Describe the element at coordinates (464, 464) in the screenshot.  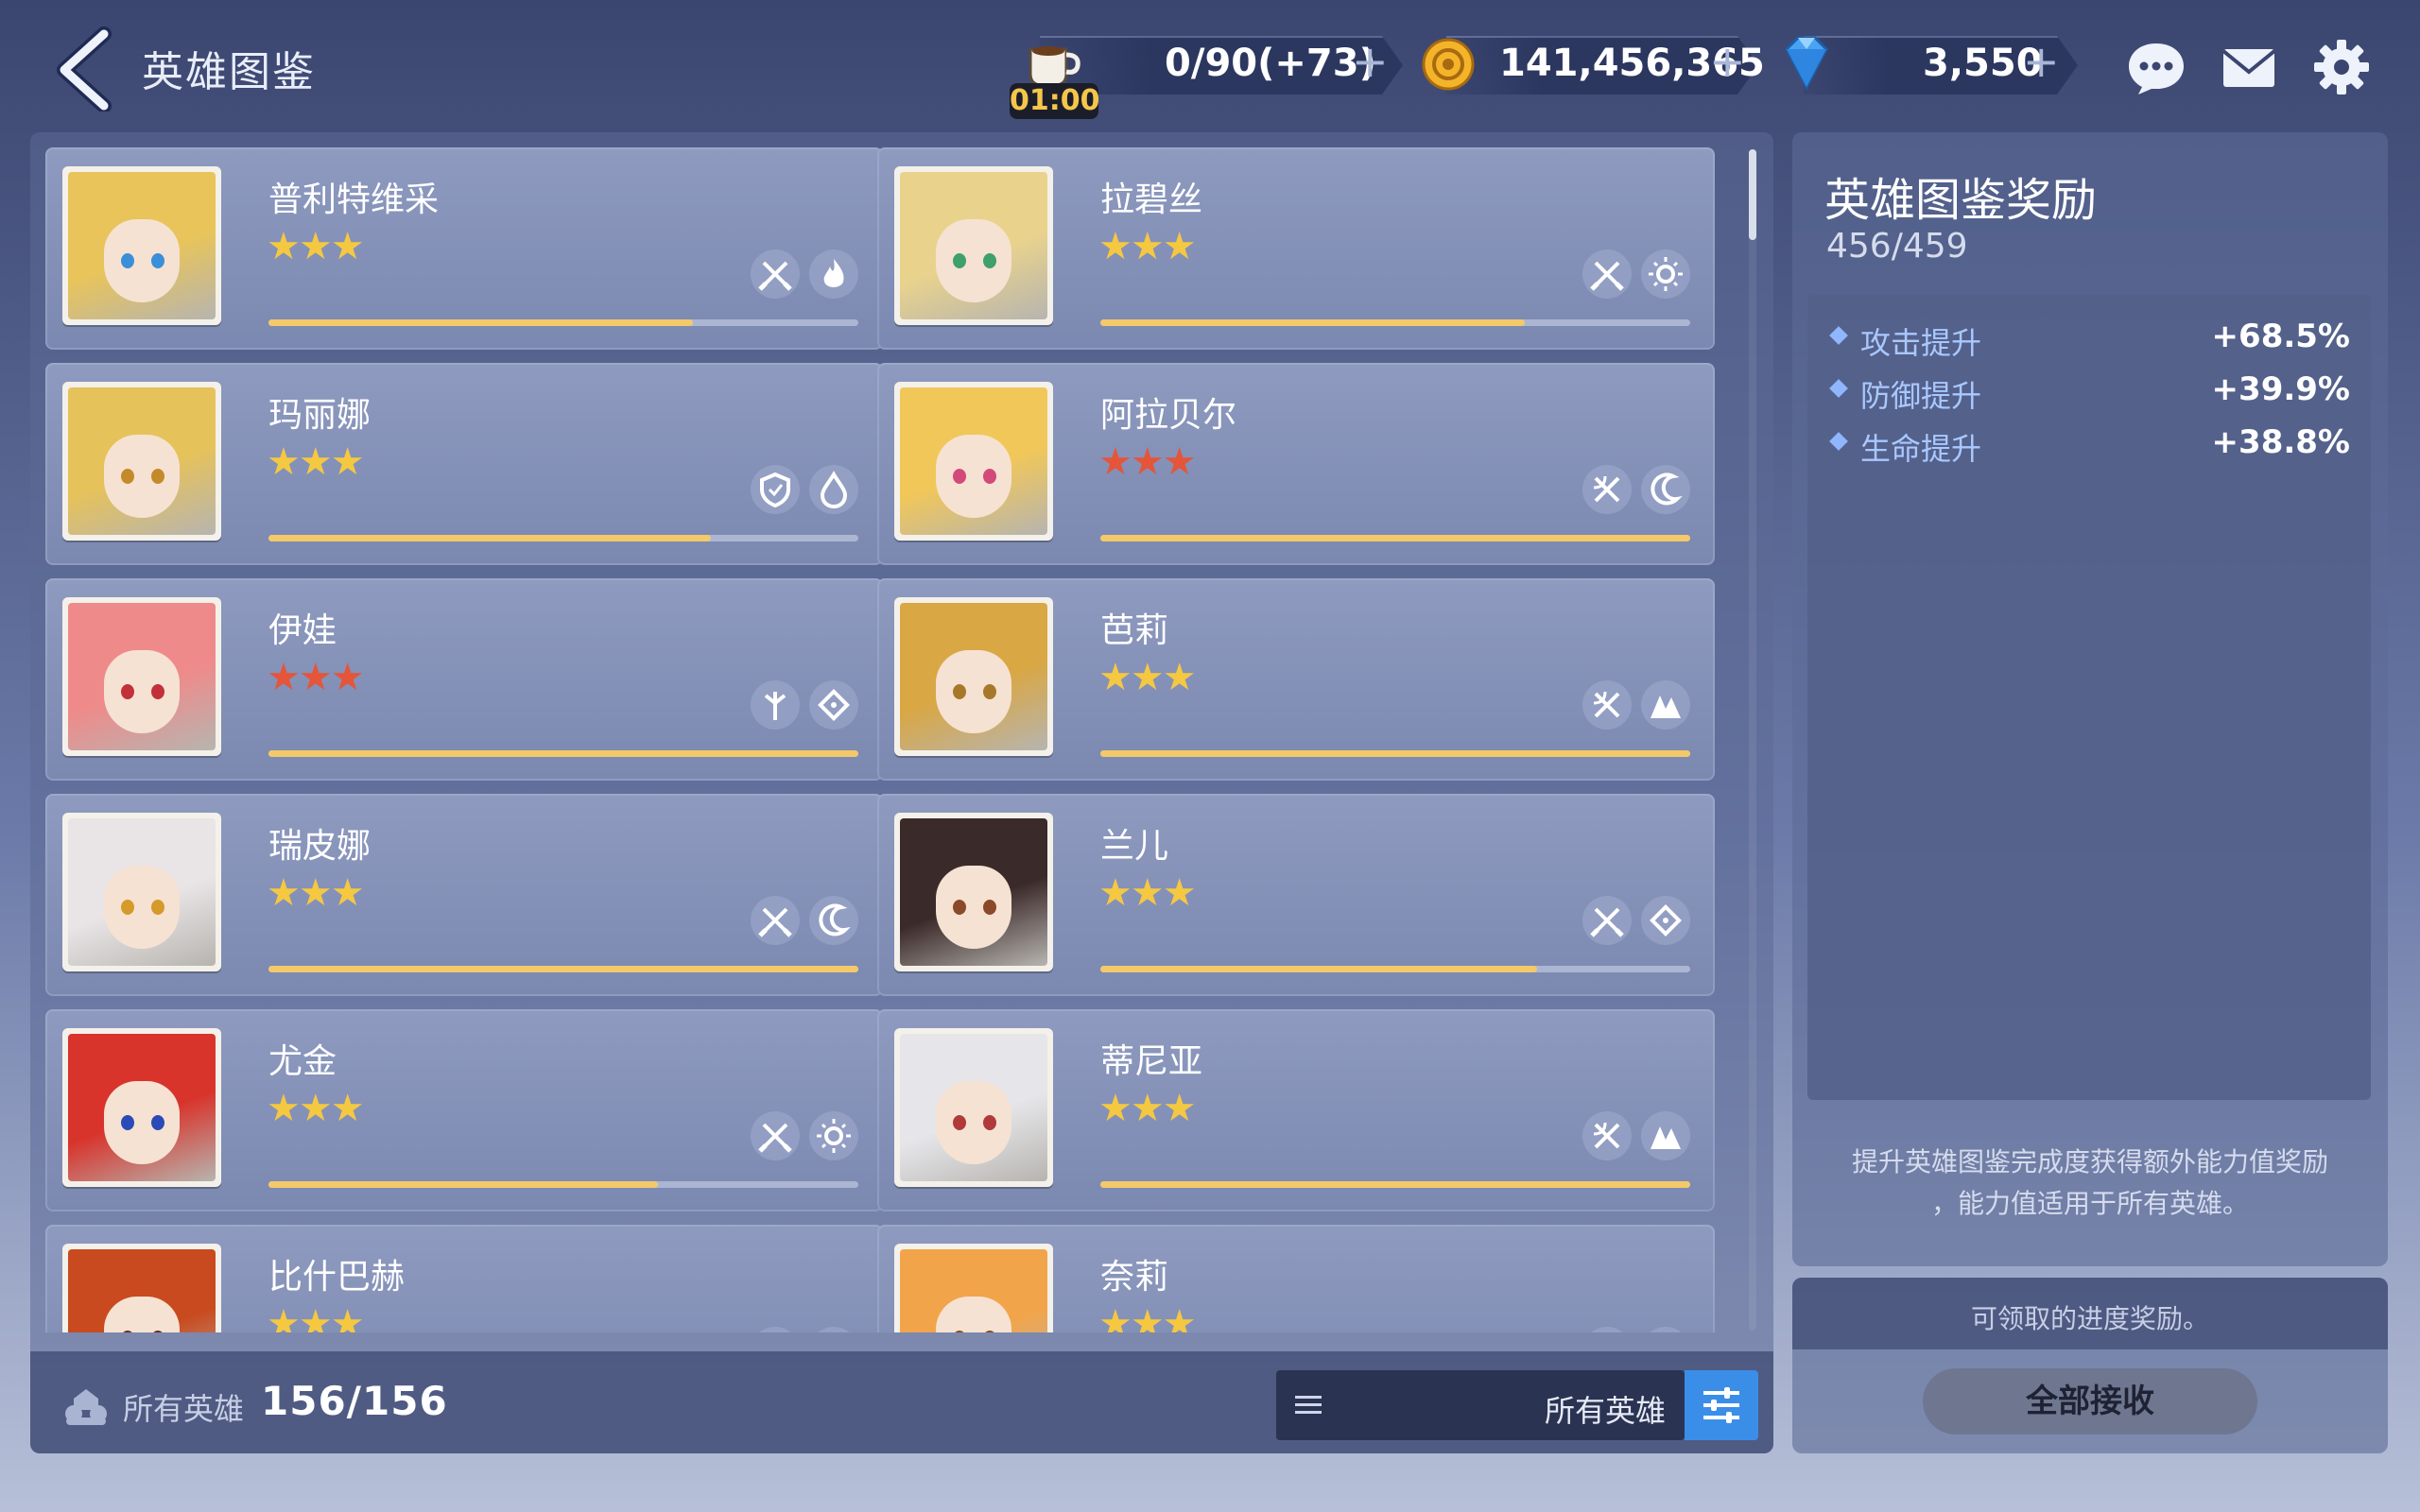
I see `hero-card: 玛丽娜 ★★★` at that location.